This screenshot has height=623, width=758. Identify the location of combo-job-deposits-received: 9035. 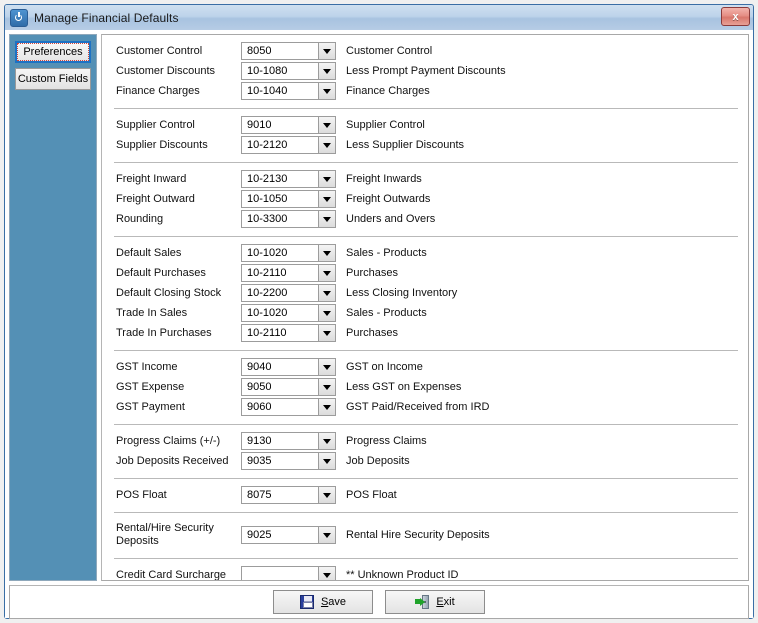
(288, 461).